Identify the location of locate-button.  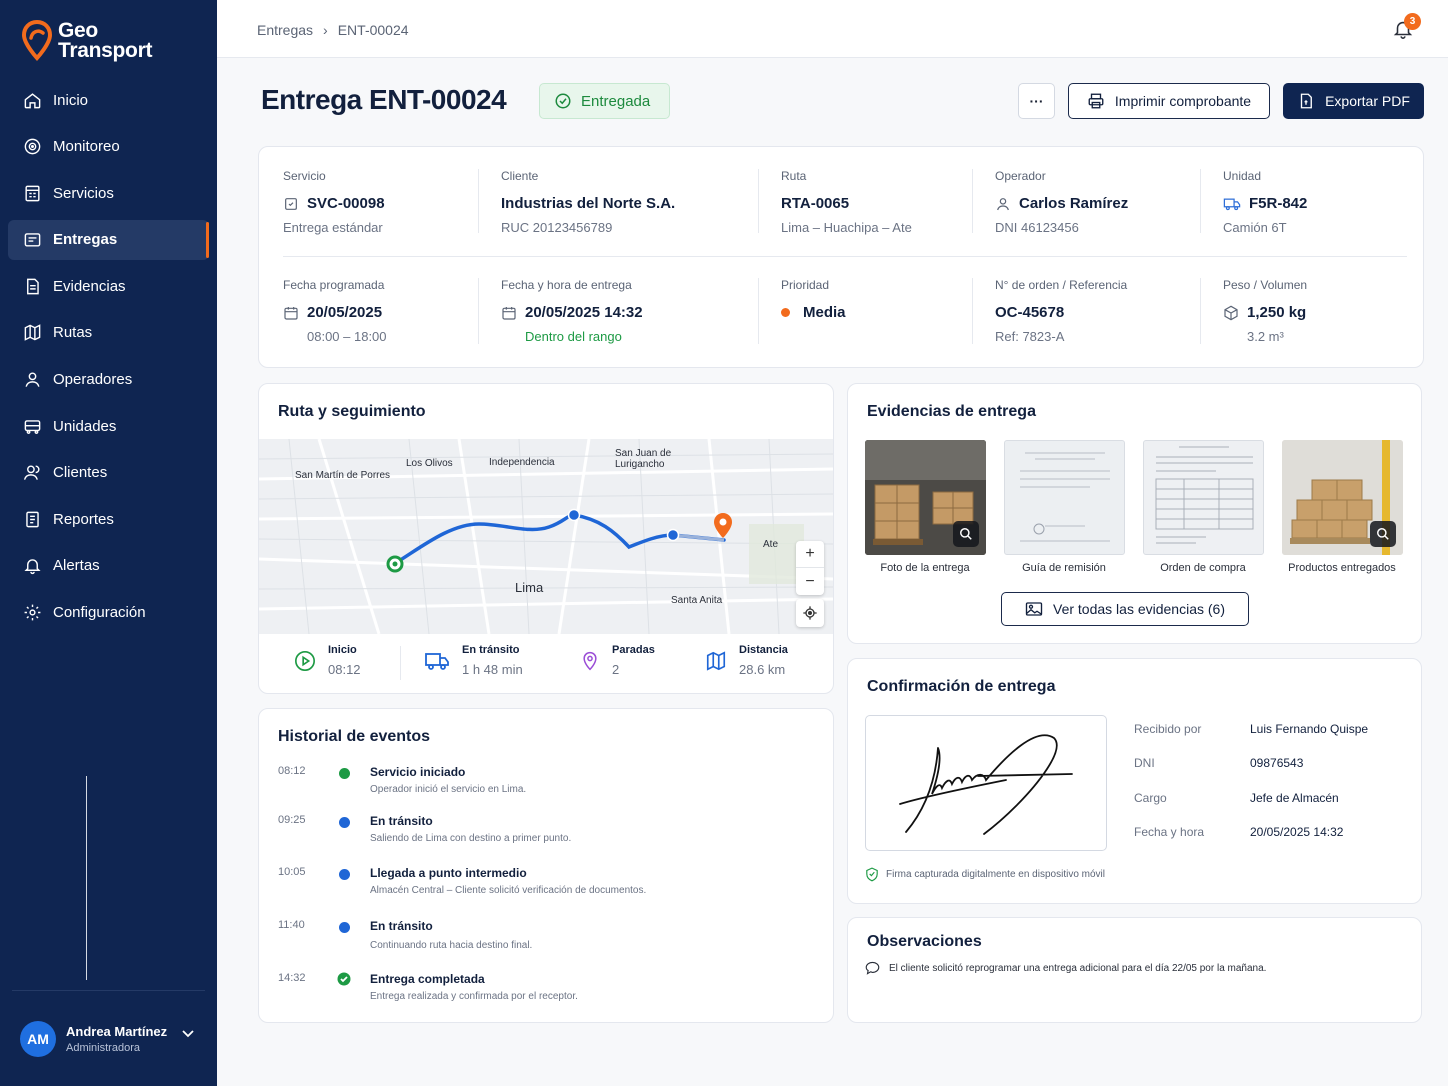
(810, 613).